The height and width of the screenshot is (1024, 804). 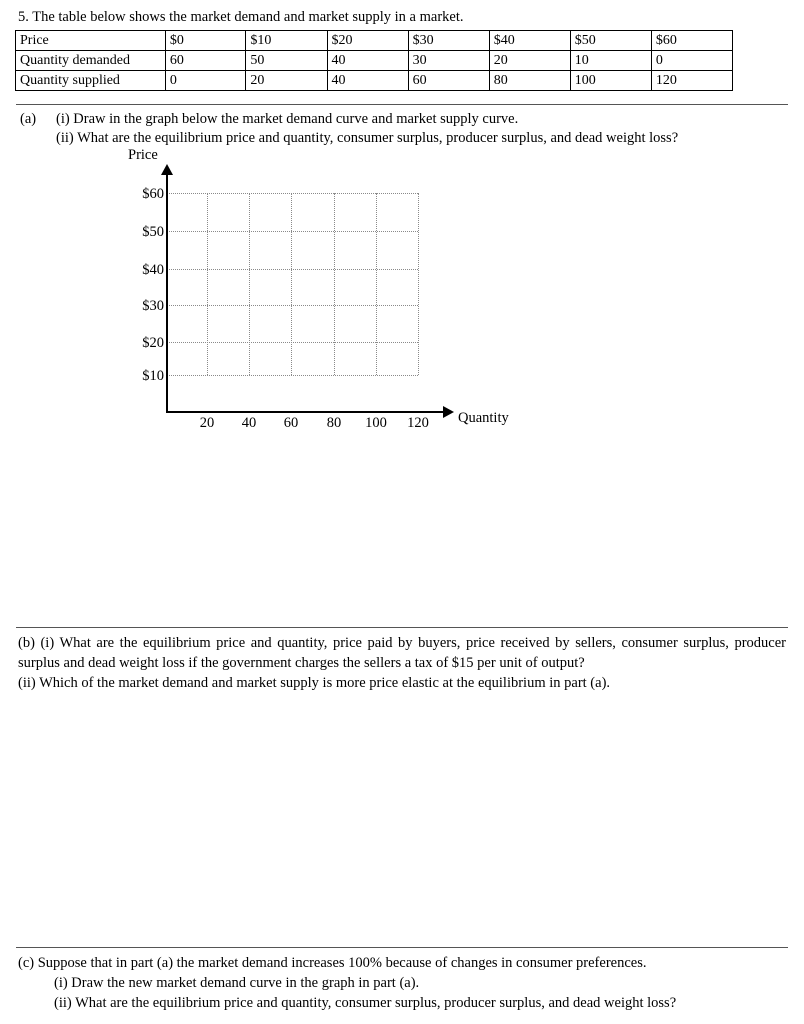 What do you see at coordinates (205, 80) in the screenshot?
I see `qs-cell-0: 0` at bounding box center [205, 80].